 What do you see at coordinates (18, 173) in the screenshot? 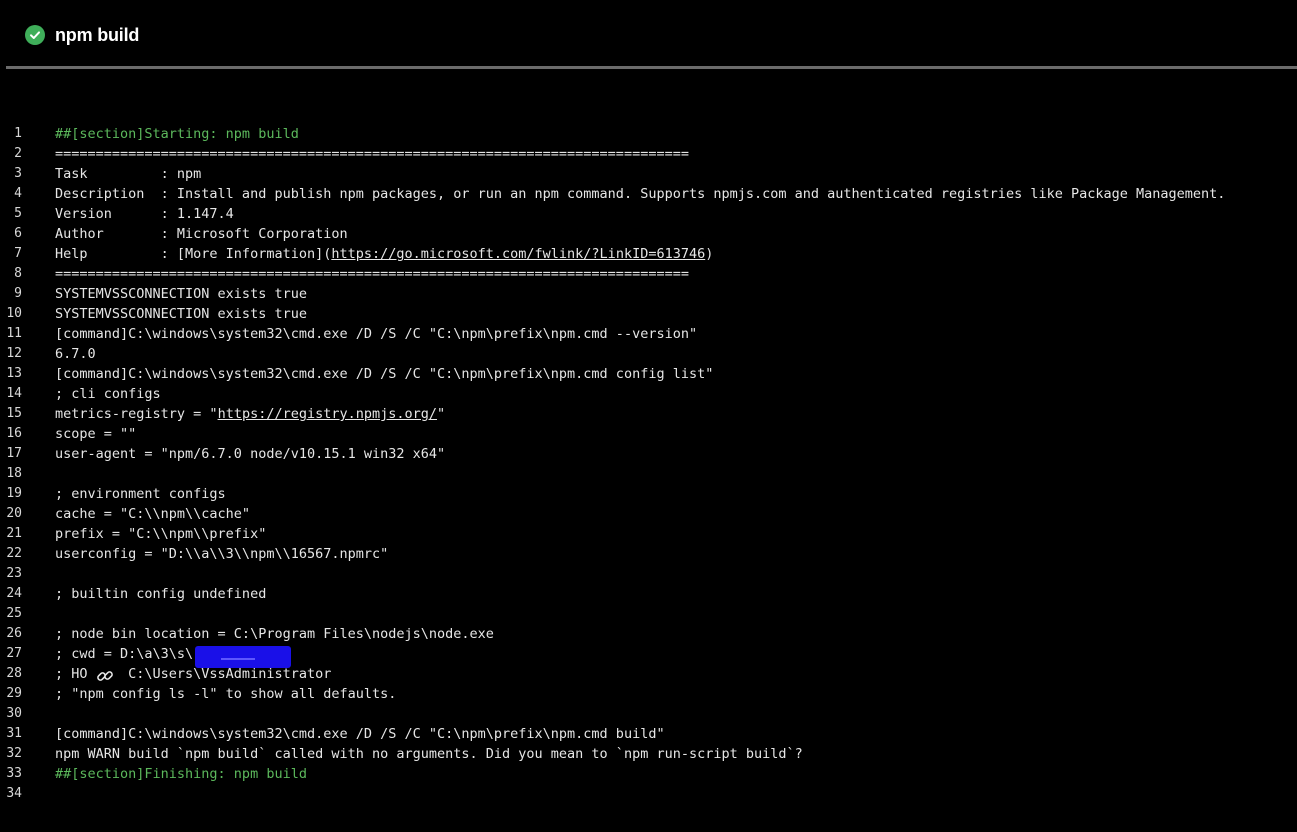
I see `line-number: 3` at bounding box center [18, 173].